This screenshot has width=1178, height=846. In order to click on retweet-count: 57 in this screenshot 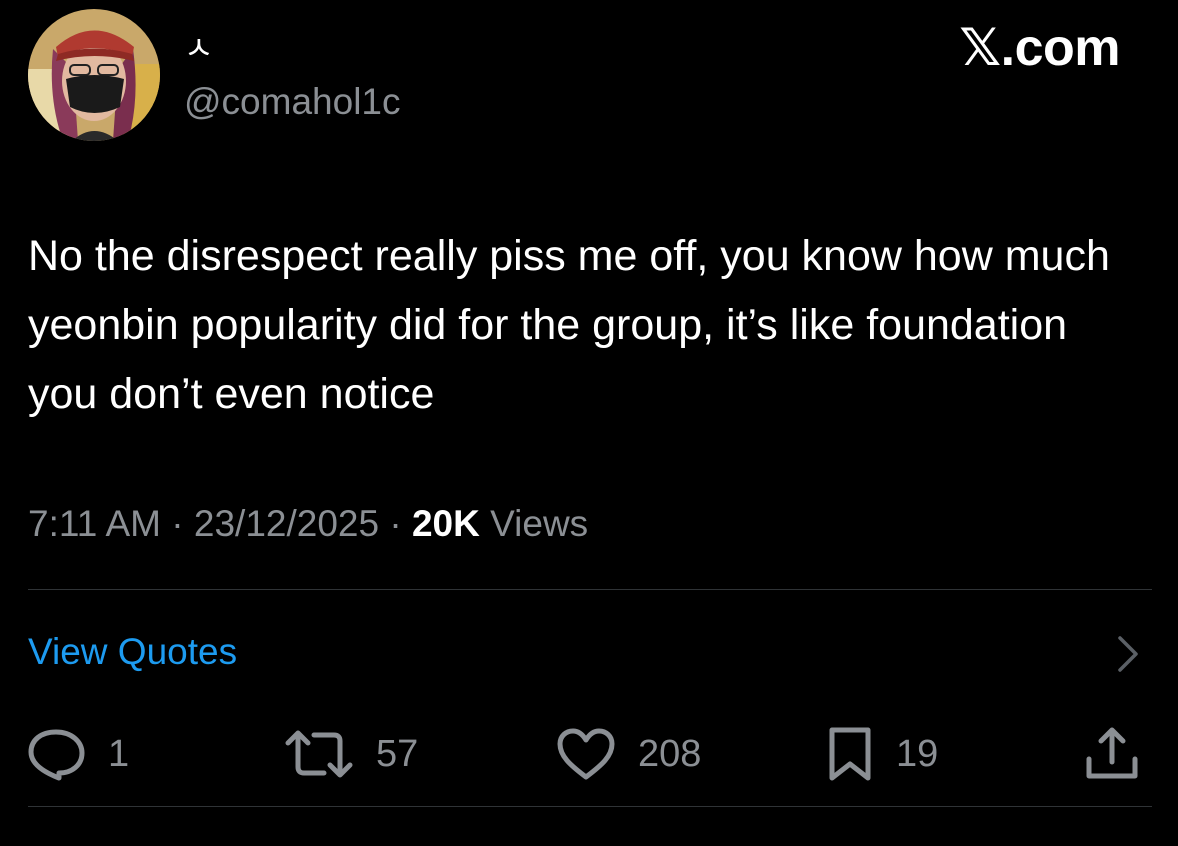, I will do `click(397, 754)`.